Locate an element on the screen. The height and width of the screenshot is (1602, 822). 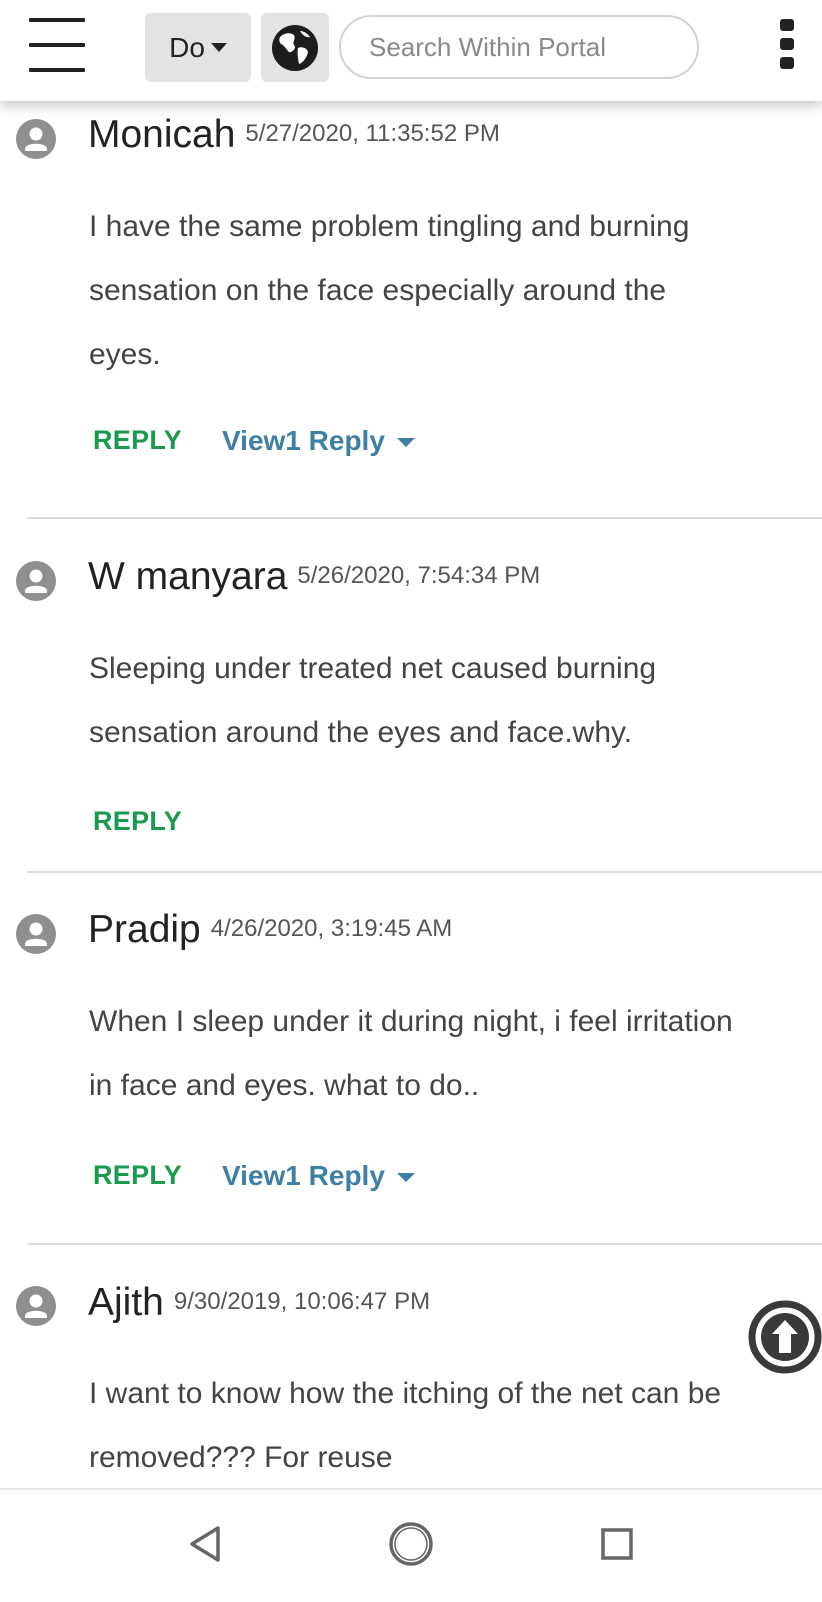
top-header: Do is located at coordinates (411, 50).